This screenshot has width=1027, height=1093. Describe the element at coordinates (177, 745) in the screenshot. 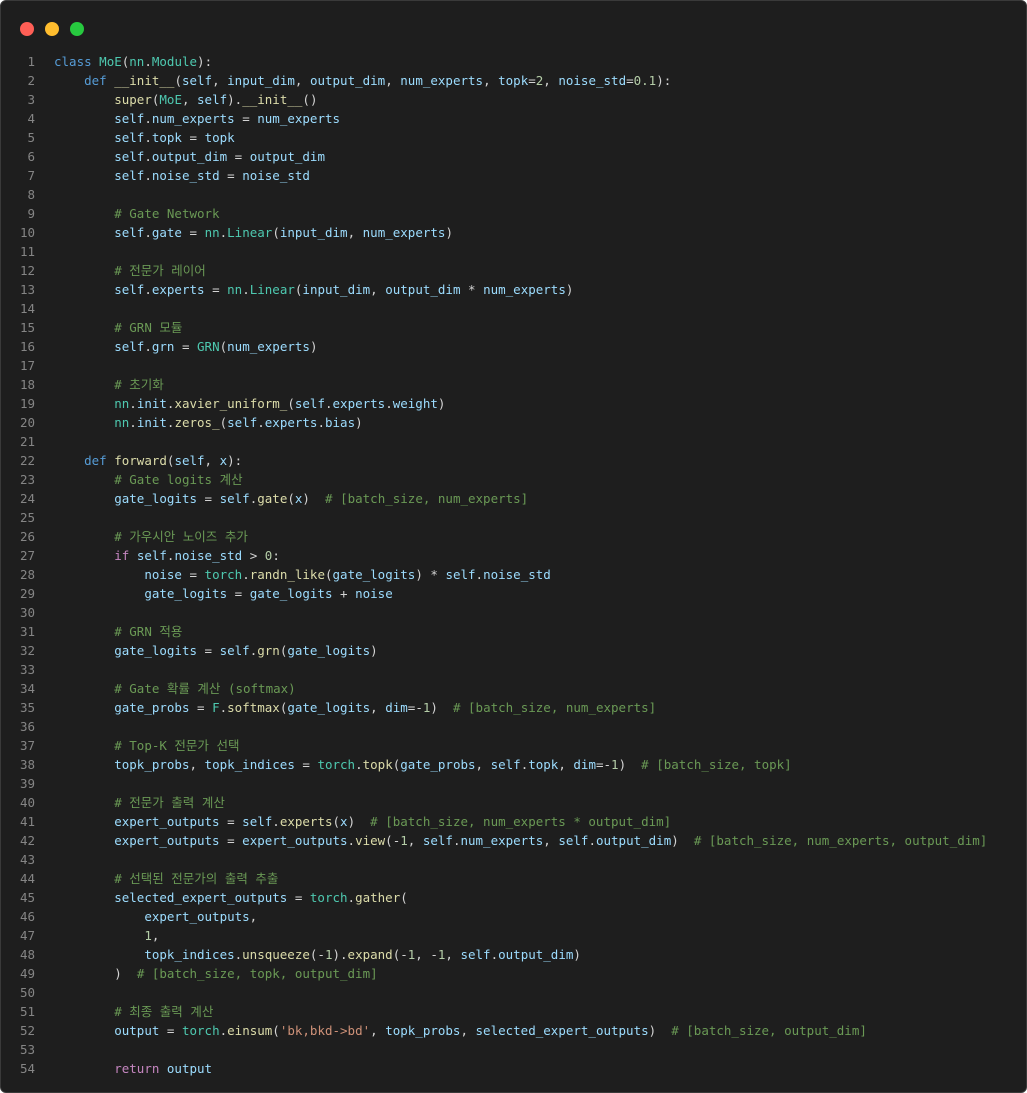

I see `code-text: # Top-K 전문가 선택` at that location.